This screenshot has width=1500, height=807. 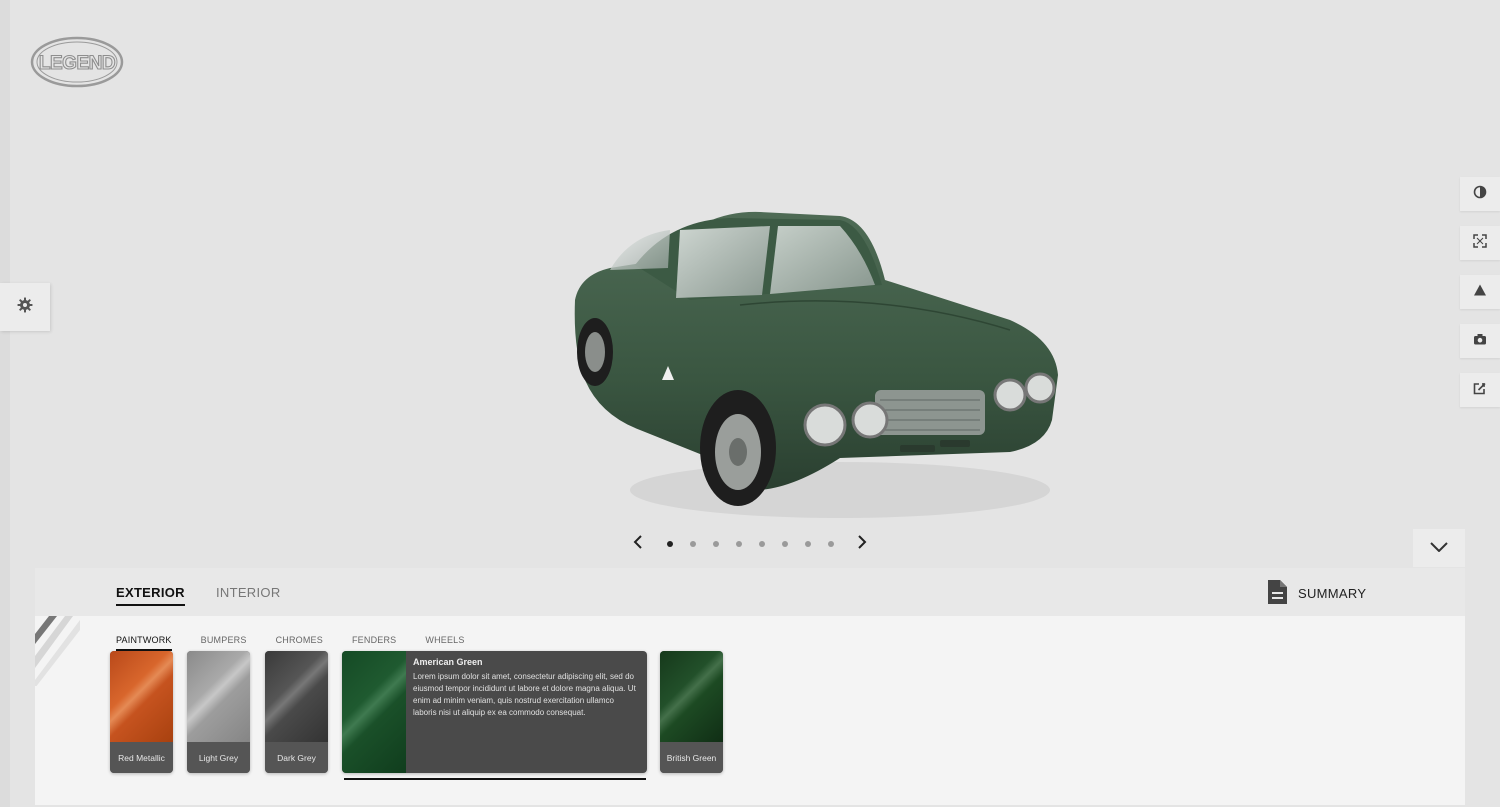 I want to click on carousel-dots, so click(x=750, y=544).